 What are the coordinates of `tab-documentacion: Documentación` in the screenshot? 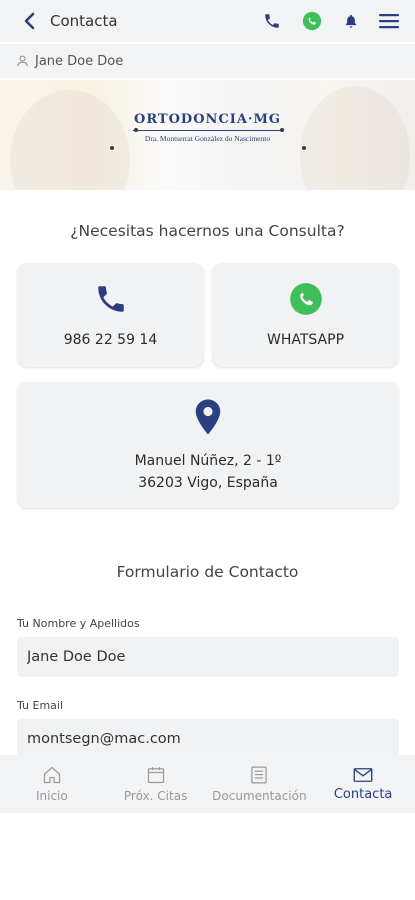 It's located at (260, 784).